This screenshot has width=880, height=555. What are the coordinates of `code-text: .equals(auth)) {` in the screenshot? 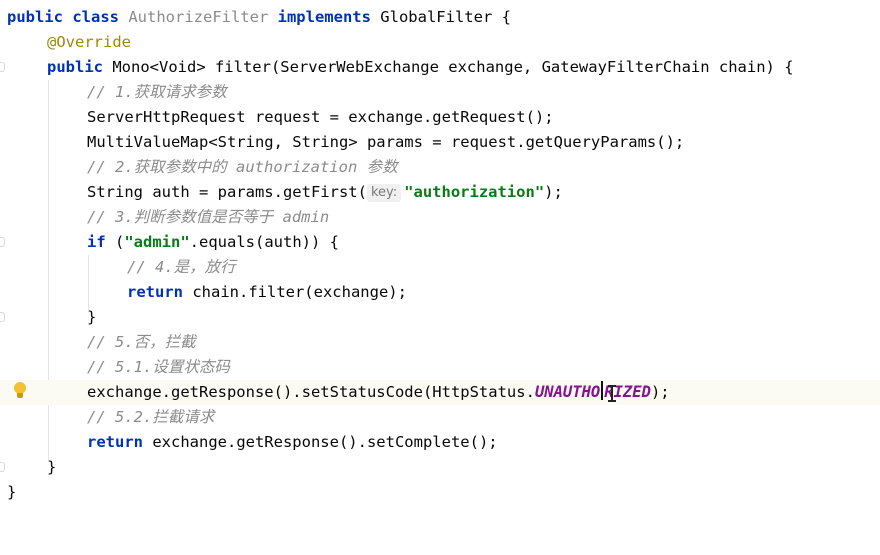 It's located at (264, 242).